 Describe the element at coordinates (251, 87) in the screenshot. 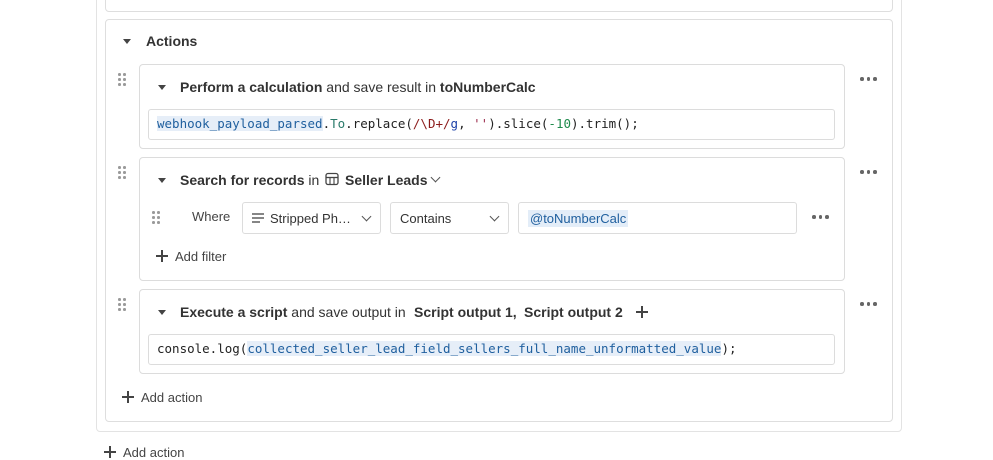

I see `calculation-heading-title: Perform a calculation` at that location.